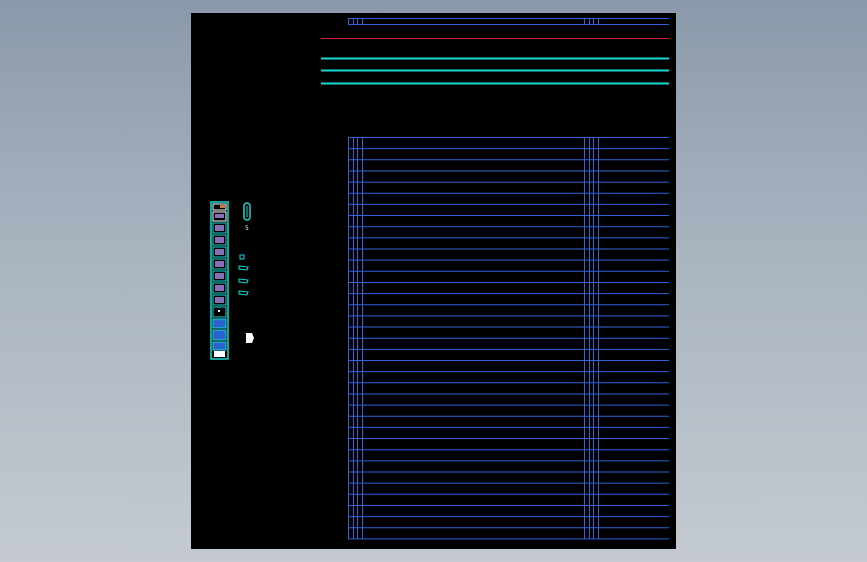 The width and height of the screenshot is (867, 562). Describe the element at coordinates (219, 252) in the screenshot. I see `strip-cell-5-fill` at that location.